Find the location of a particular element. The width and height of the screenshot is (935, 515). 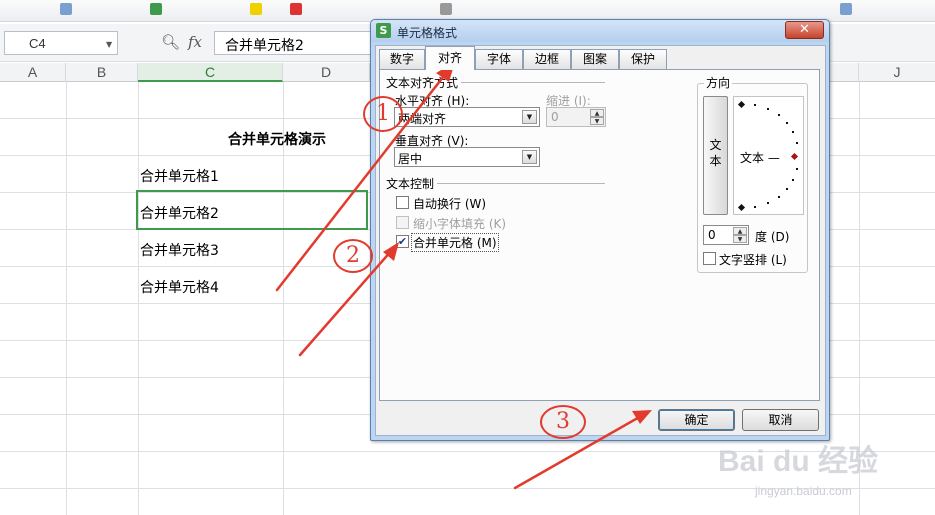

step-3-marker: 3 is located at coordinates (563, 422).